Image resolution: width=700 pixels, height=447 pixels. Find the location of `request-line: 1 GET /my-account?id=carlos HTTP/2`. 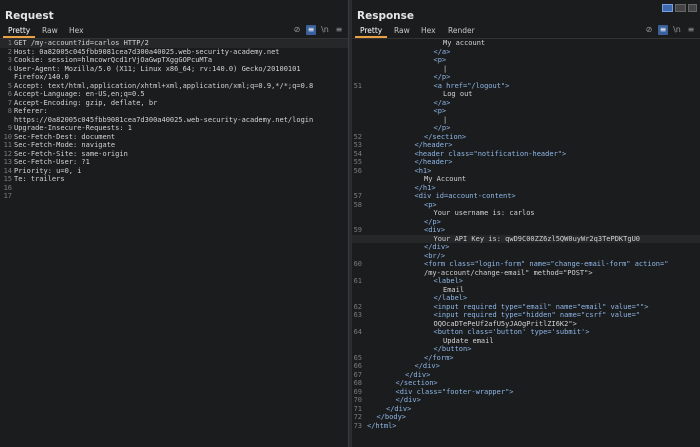

request-line: 1 GET /my-account?id=carlos HTTP/2 is located at coordinates (174, 43).